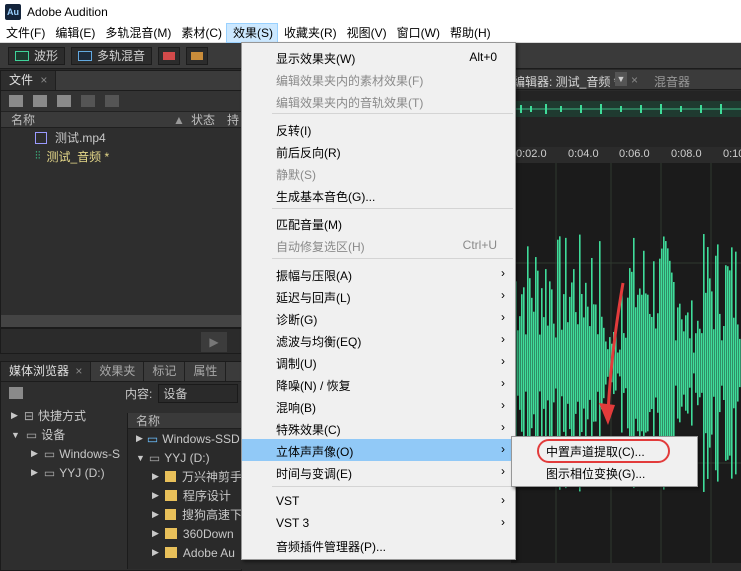  Describe the element at coordinates (185, 438) in the screenshot. I see `list-item: ▶ ▭ Windows-SSD` at that location.